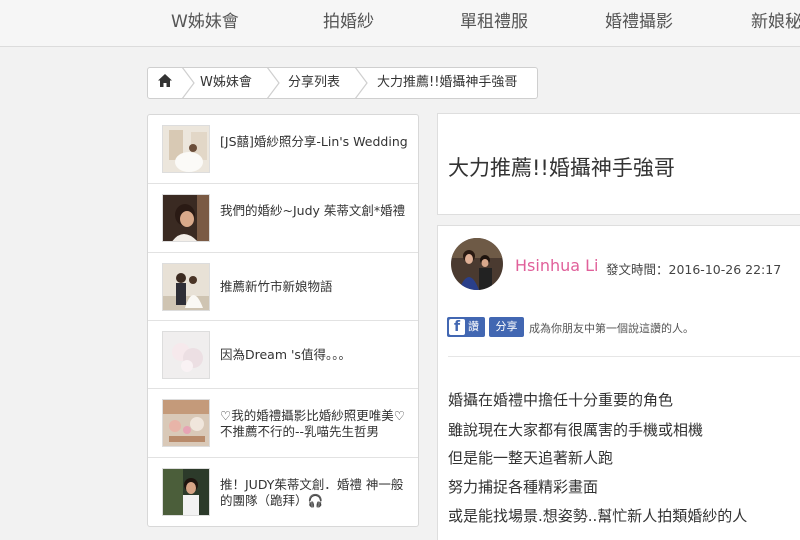  What do you see at coordinates (561, 168) in the screenshot?
I see `page-title: 大力推薦!!婚攝神手強哥` at bounding box center [561, 168].